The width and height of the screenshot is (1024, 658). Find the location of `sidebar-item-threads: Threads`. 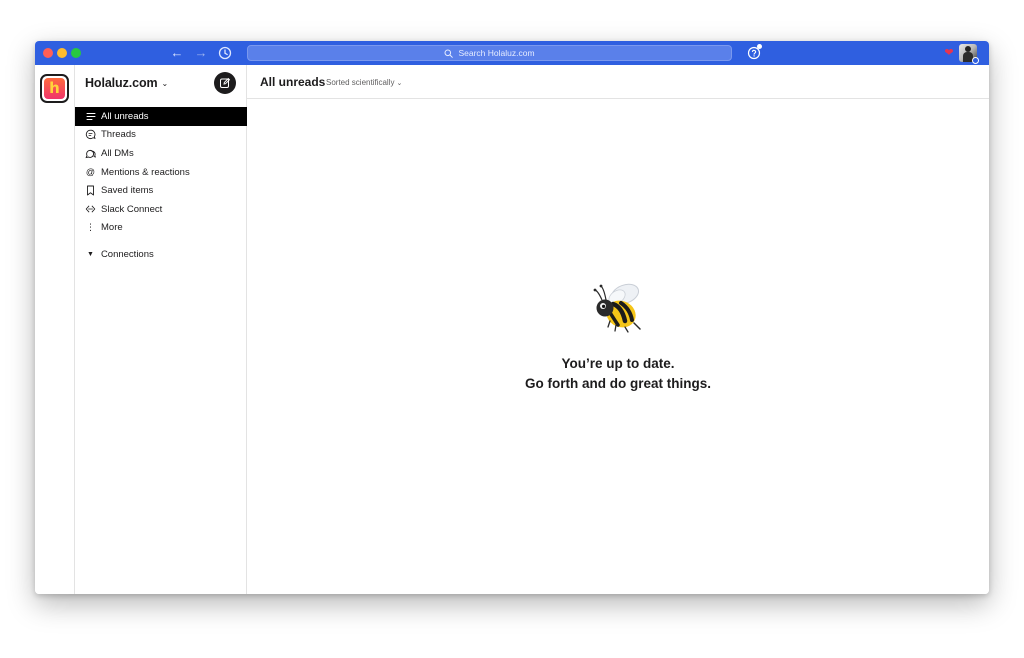

sidebar-item-threads: Threads is located at coordinates (161, 135).